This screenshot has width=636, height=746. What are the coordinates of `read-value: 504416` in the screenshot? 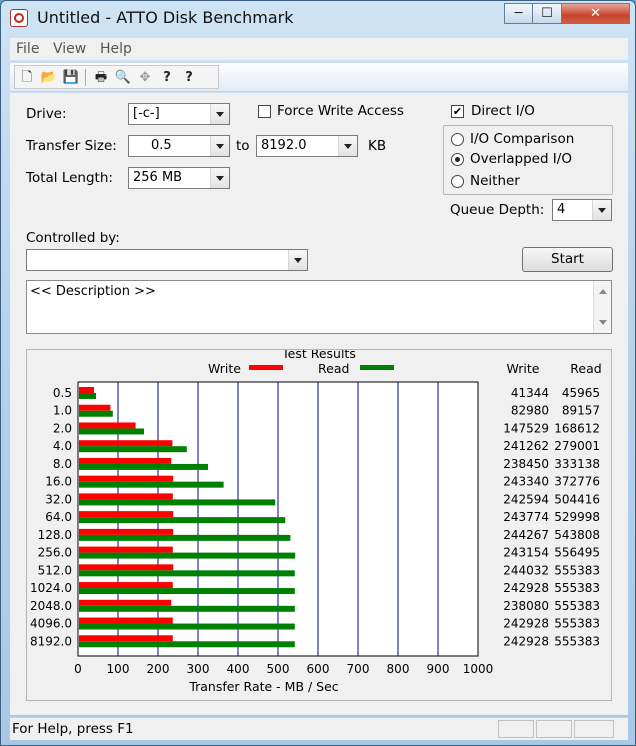 It's located at (577, 499).